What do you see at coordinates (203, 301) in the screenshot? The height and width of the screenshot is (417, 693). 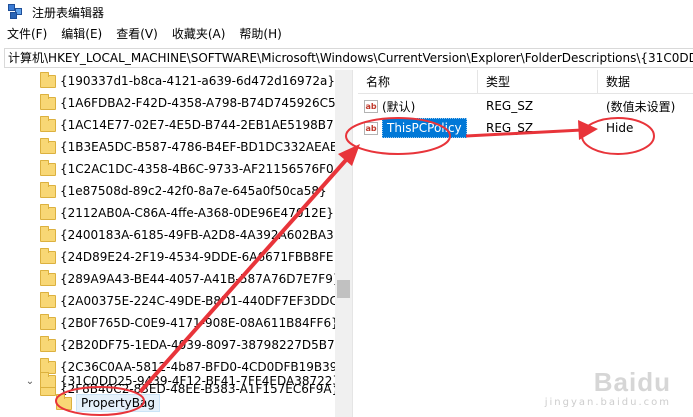 I see `tree-item-label: {2A00375E-224C-49DE-B8D1-440DF7EF3DDC}` at bounding box center [203, 301].